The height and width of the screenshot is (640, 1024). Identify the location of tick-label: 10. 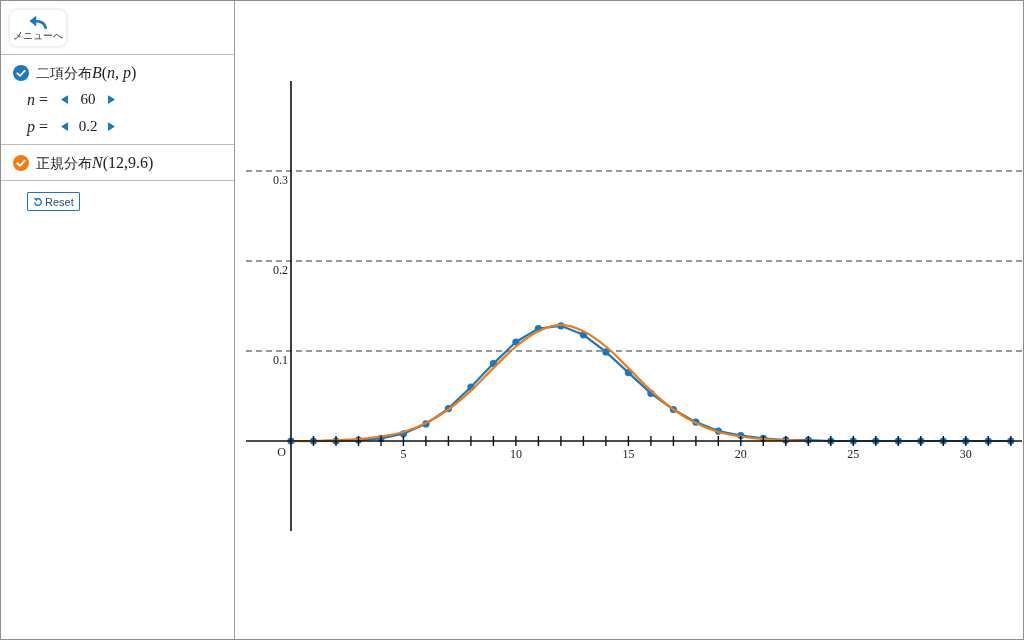
(515, 454).